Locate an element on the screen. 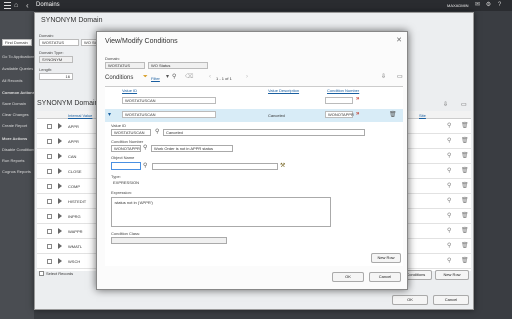 The image size is (512, 319). filter-link: Filter is located at coordinates (155, 78).